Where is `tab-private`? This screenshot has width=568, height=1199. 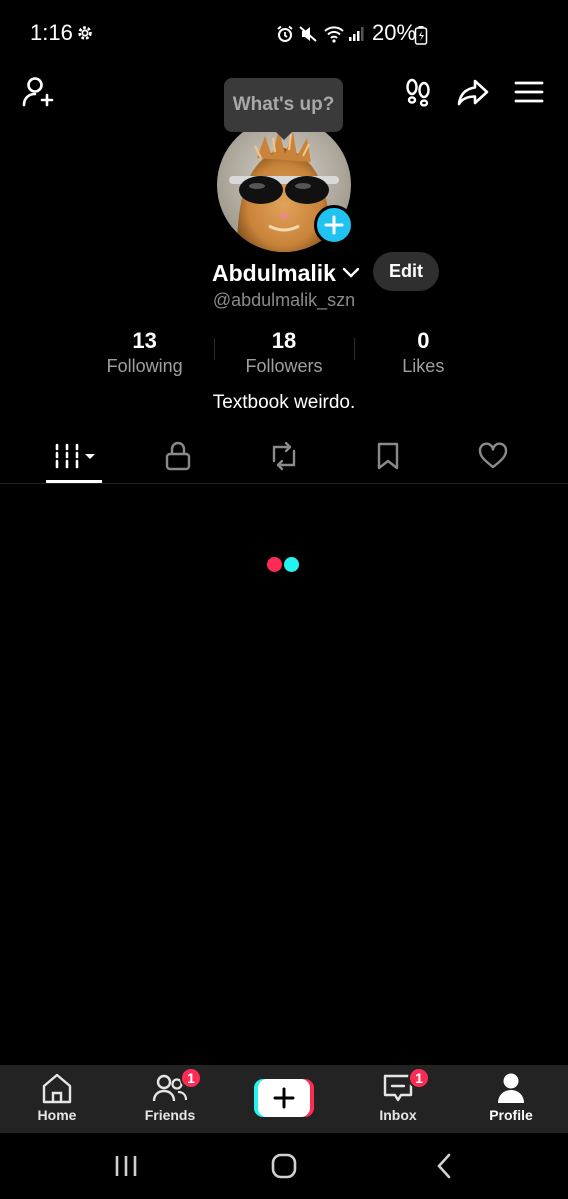 tab-private is located at coordinates (178, 456).